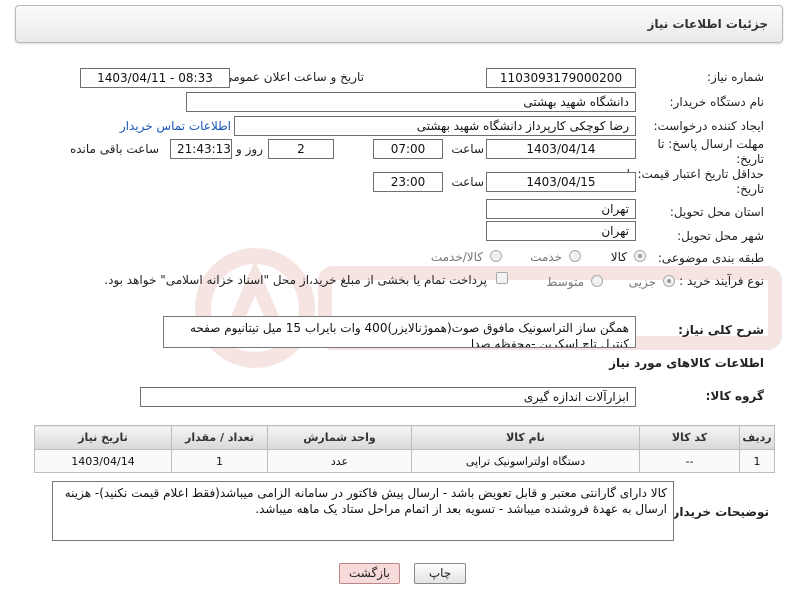 The width and height of the screenshot is (789, 598). What do you see at coordinates (408, 149) in the screenshot?
I see `reply-time-field: 07:00` at bounding box center [408, 149].